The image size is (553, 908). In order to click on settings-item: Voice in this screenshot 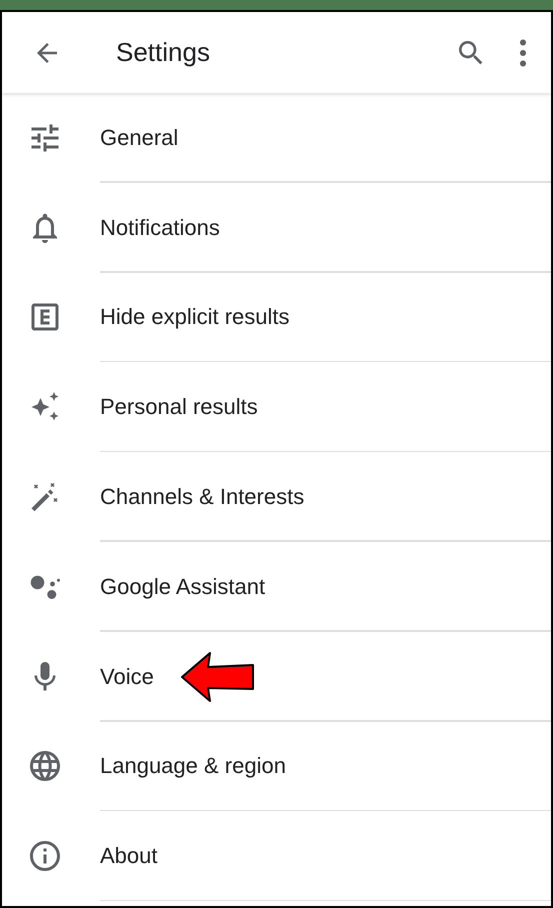, I will do `click(127, 677)`.